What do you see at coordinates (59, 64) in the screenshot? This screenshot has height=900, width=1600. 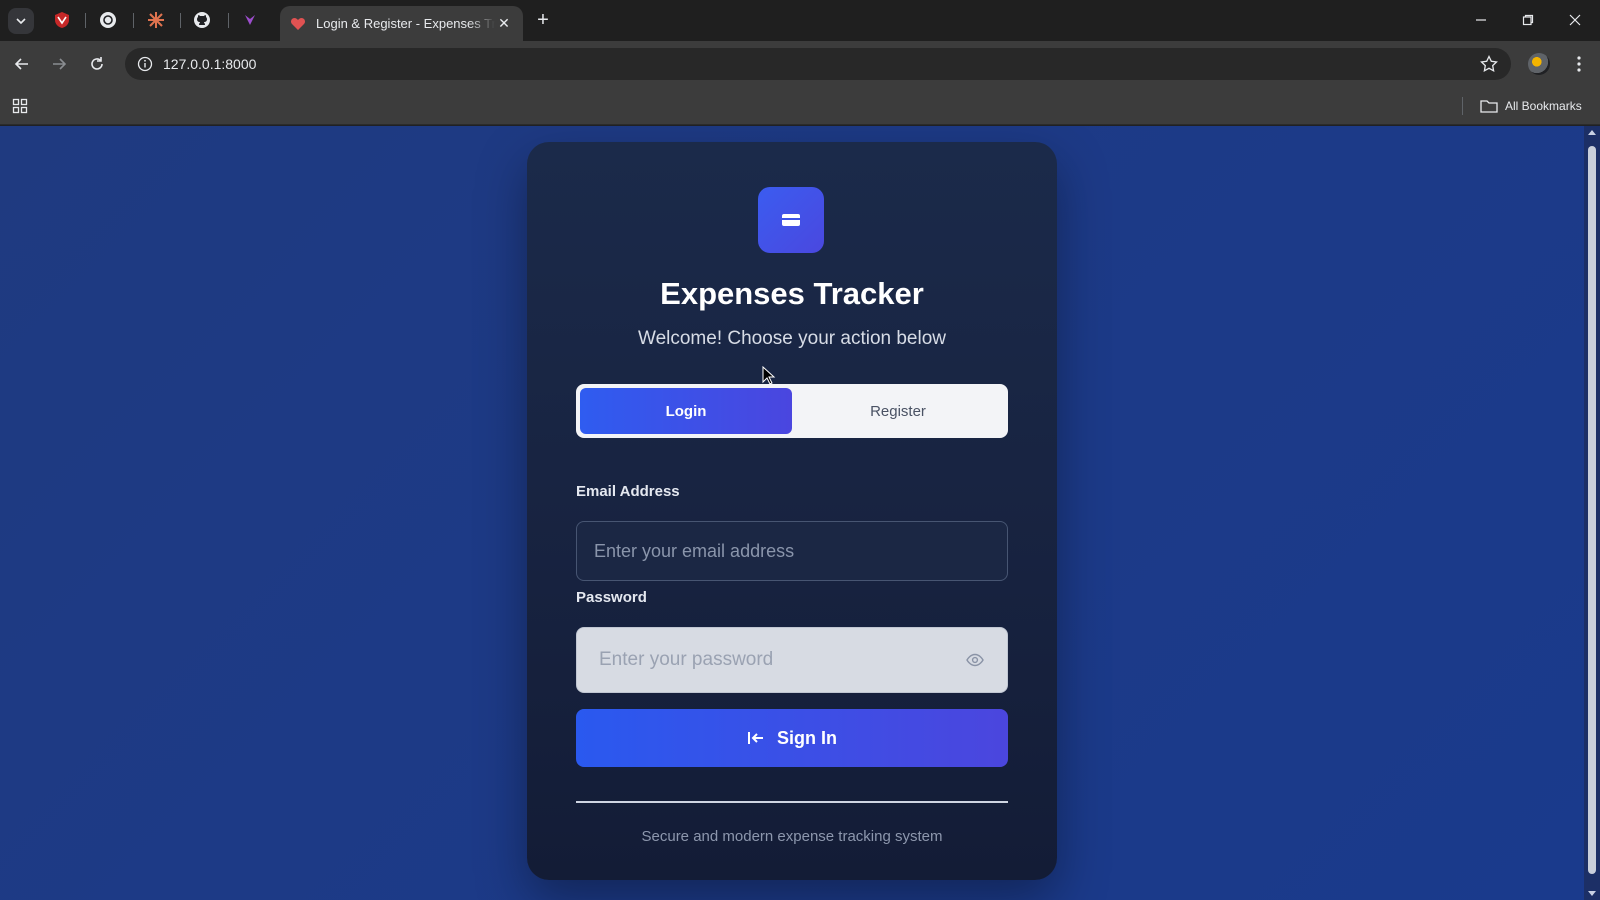 I see `forward-arrow-icon` at bounding box center [59, 64].